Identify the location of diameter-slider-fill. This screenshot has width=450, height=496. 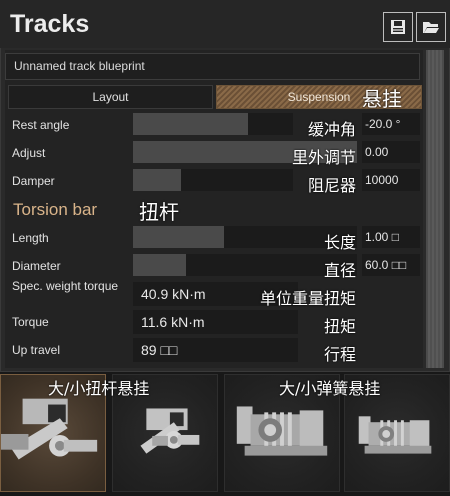
(159, 265).